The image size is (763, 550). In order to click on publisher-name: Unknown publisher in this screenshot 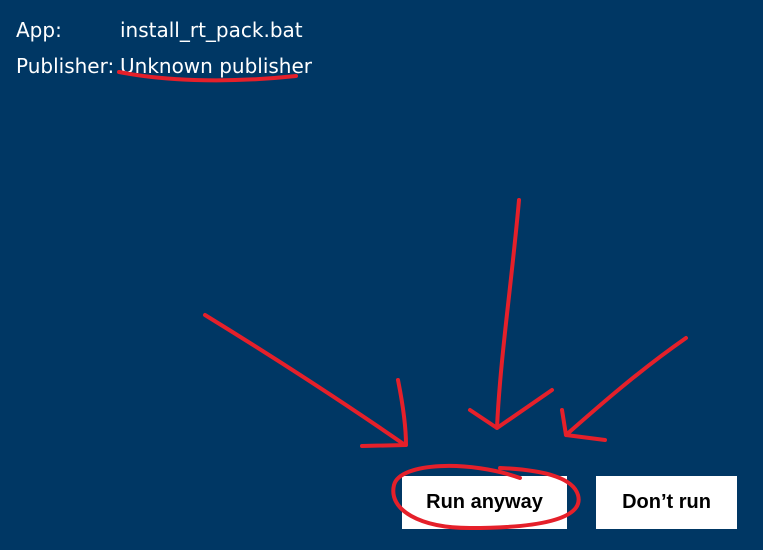, I will do `click(216, 66)`.